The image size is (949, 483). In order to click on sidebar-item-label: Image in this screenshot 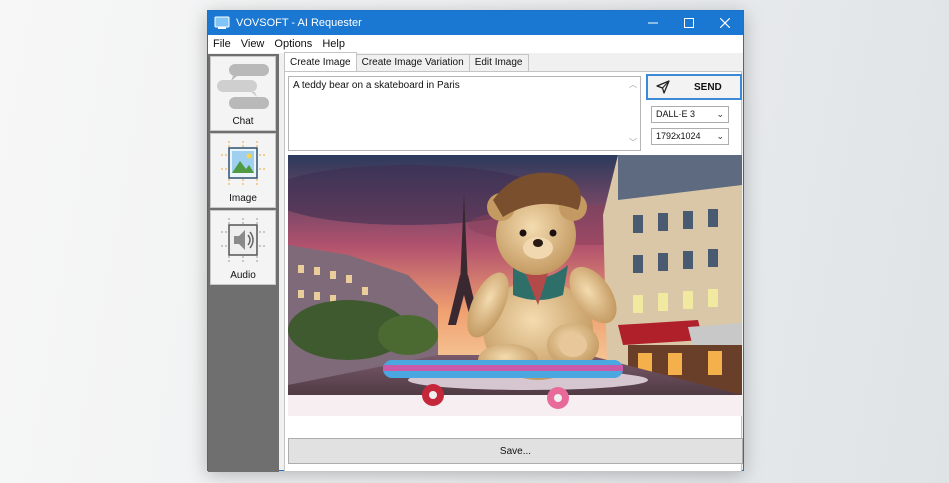, I will do `click(243, 198)`.